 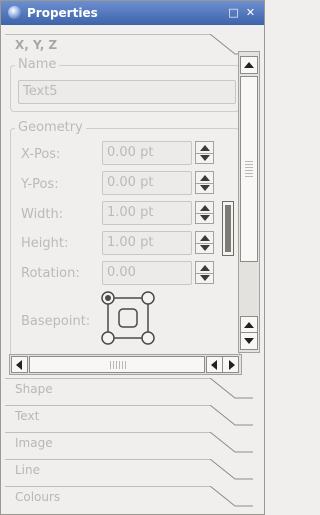 I want to click on chain-link-icon, so click(x=228, y=228).